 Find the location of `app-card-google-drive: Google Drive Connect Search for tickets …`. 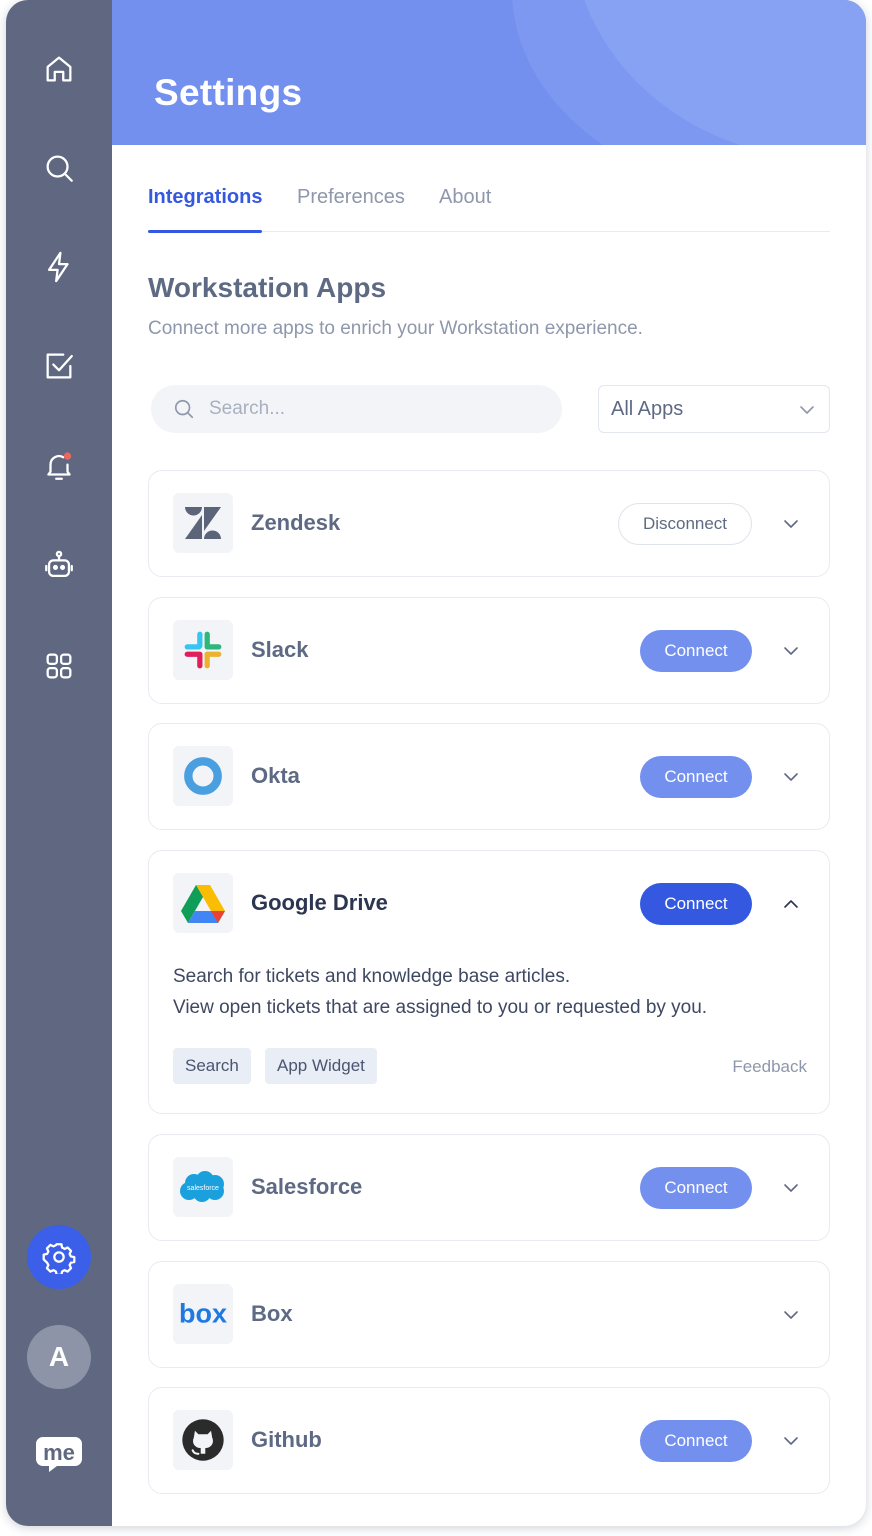

app-card-google-drive: Google Drive Connect Search for tickets … is located at coordinates (489, 982).